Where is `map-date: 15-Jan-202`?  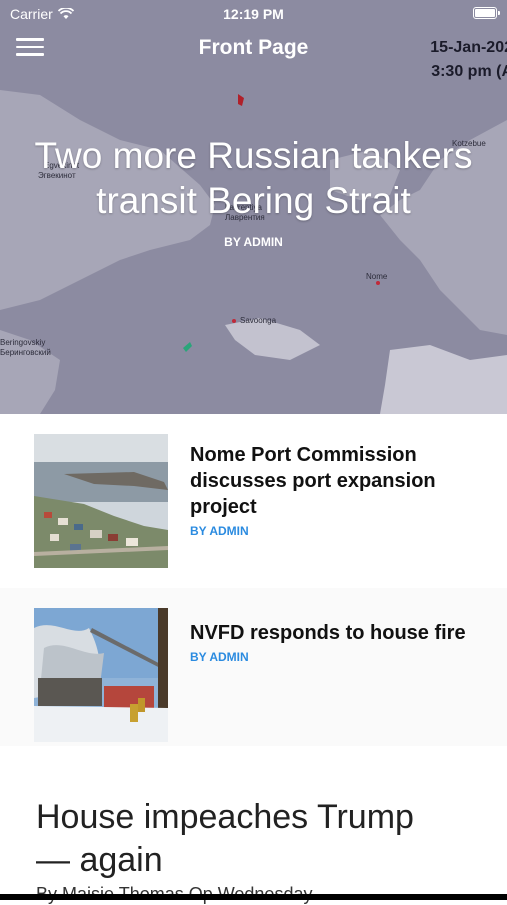 map-date: 15-Jan-202 is located at coordinates (468, 47).